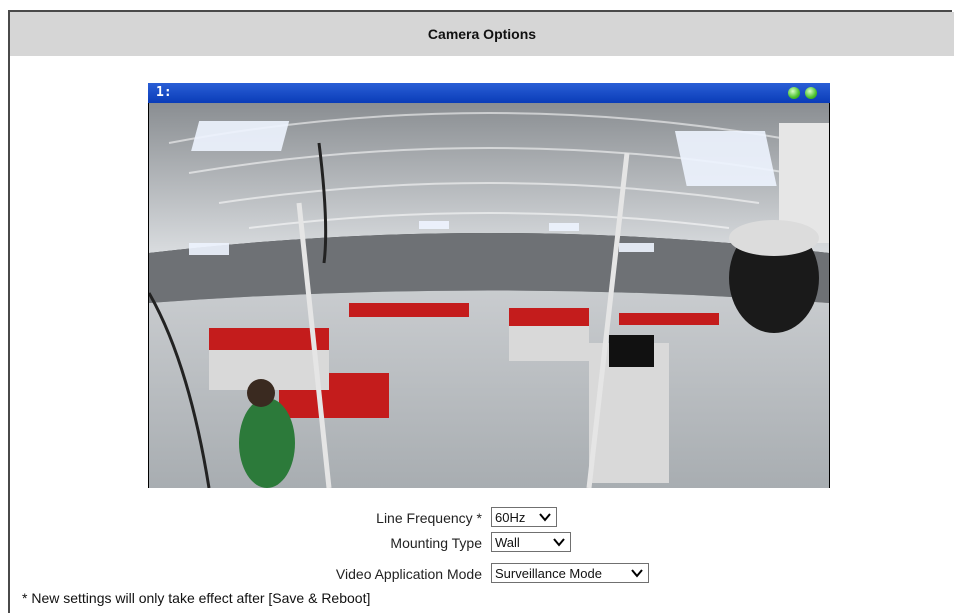  I want to click on mounting-type-row: Mounting Type, so click(391, 544).